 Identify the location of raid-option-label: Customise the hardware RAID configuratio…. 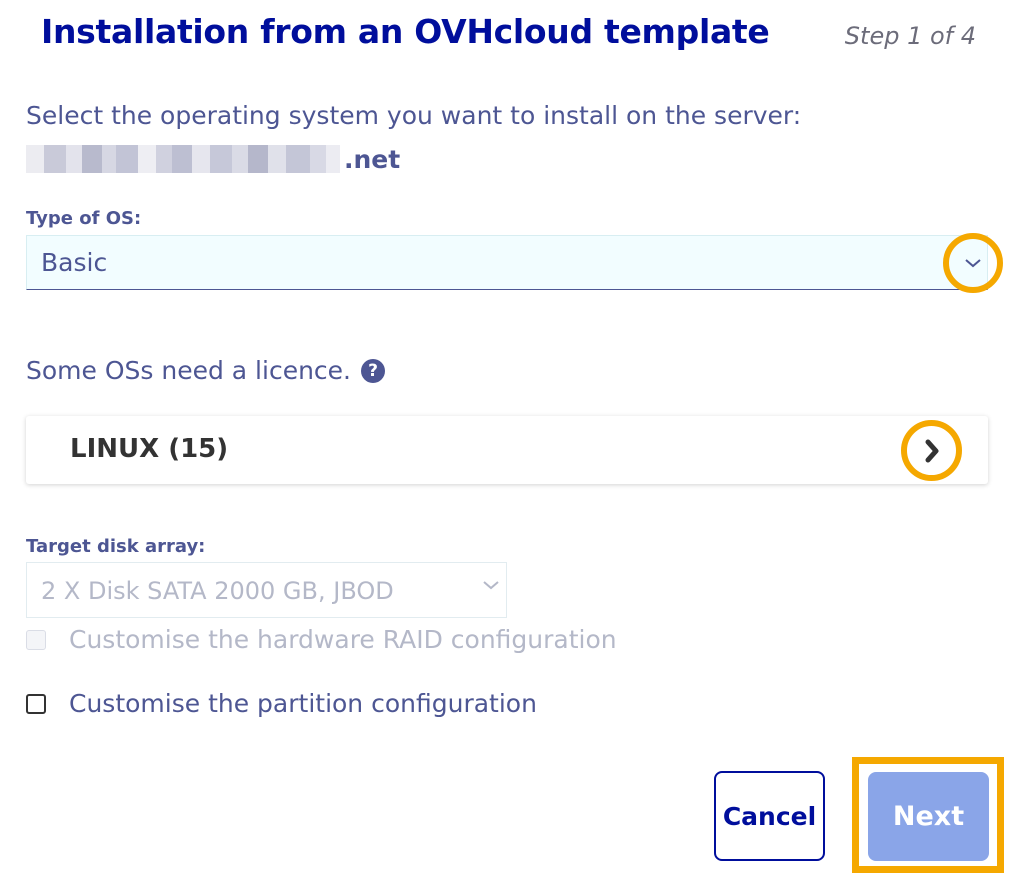
(343, 639).